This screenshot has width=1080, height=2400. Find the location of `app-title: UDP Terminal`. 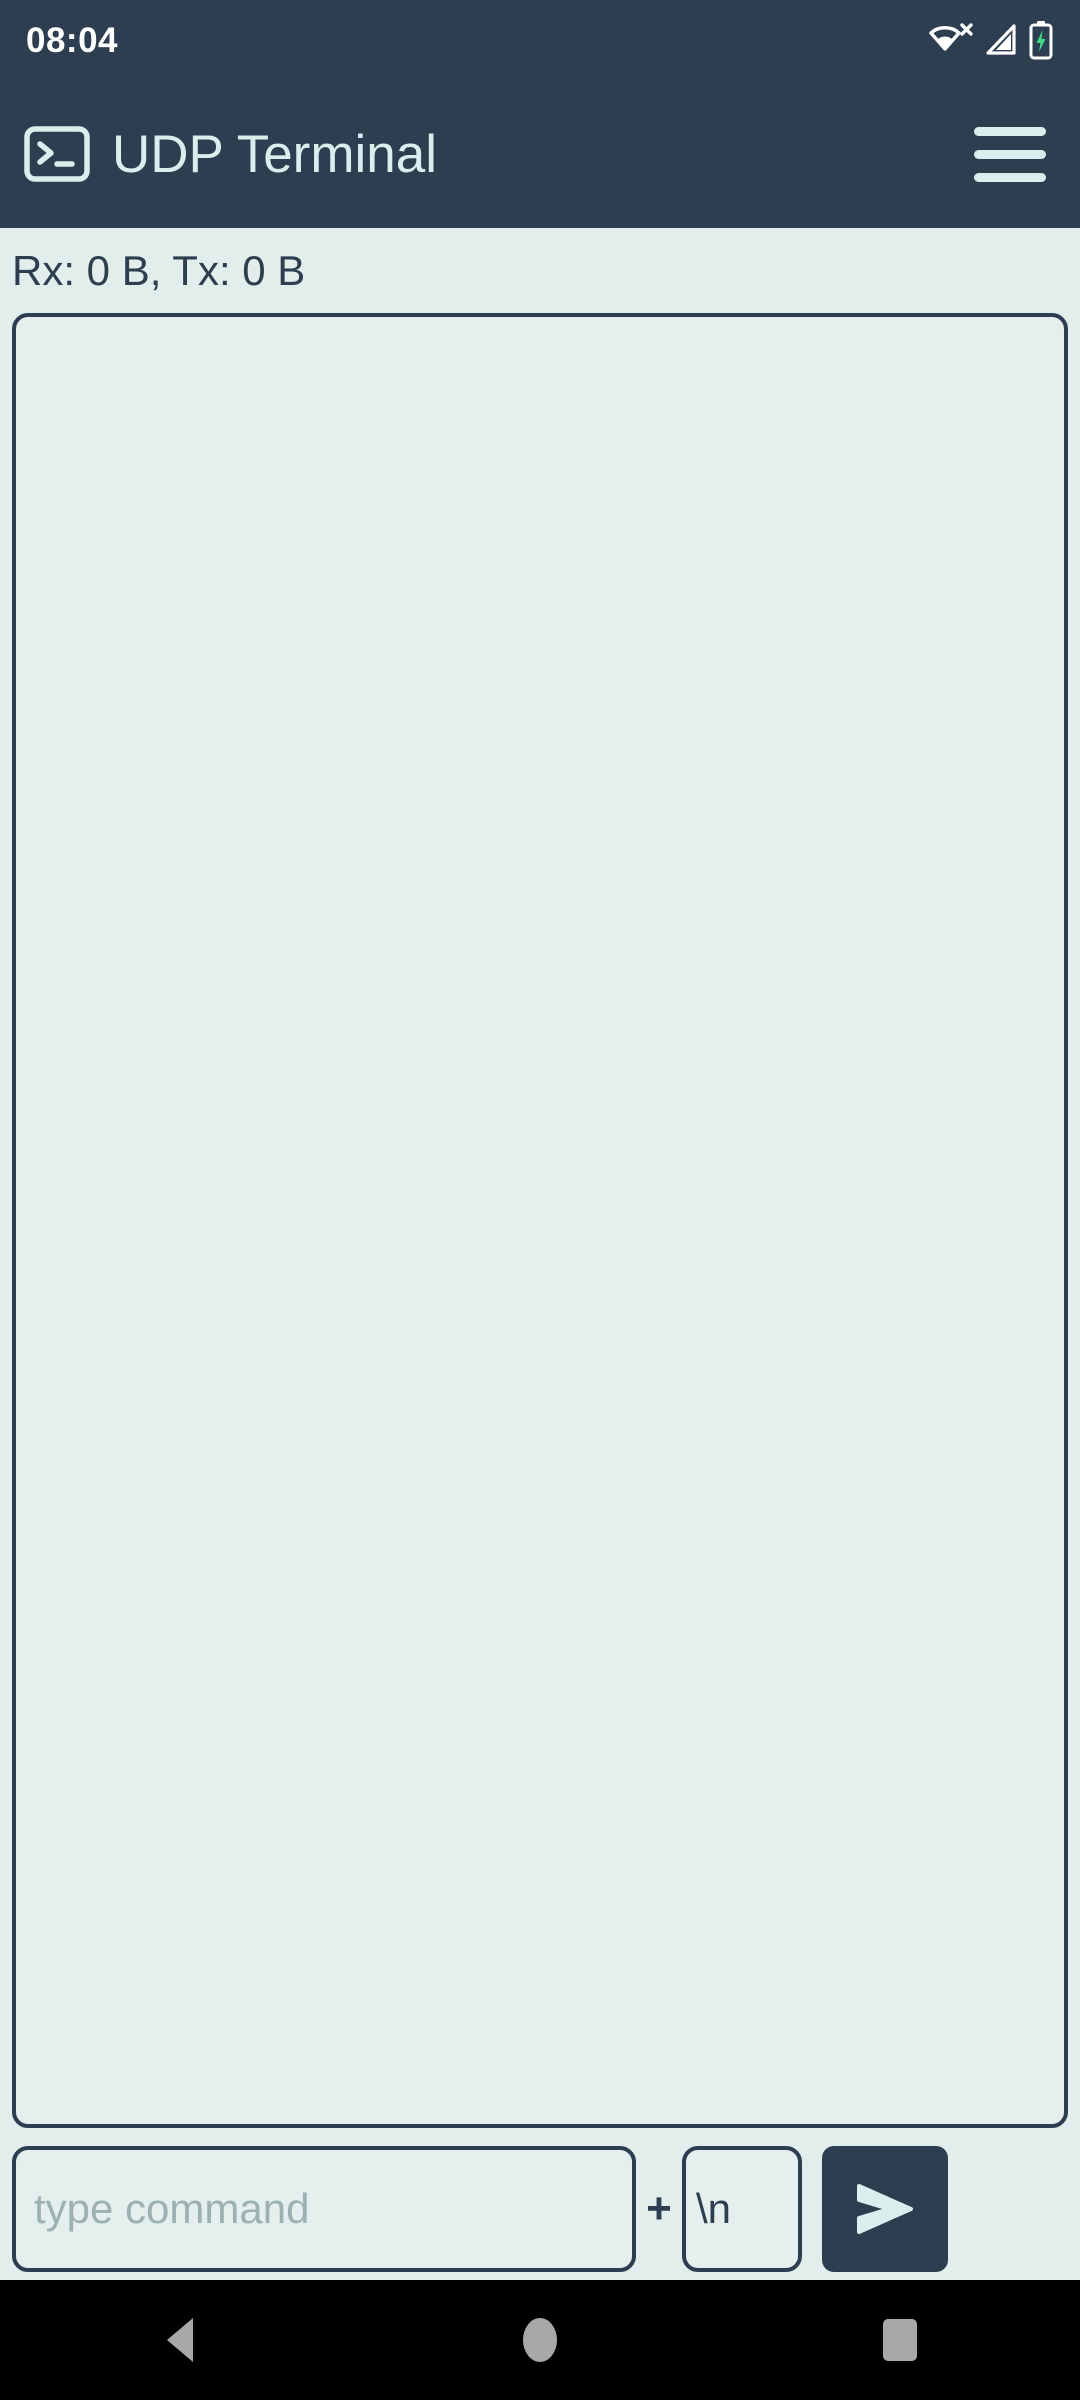

app-title: UDP Terminal is located at coordinates (274, 154).